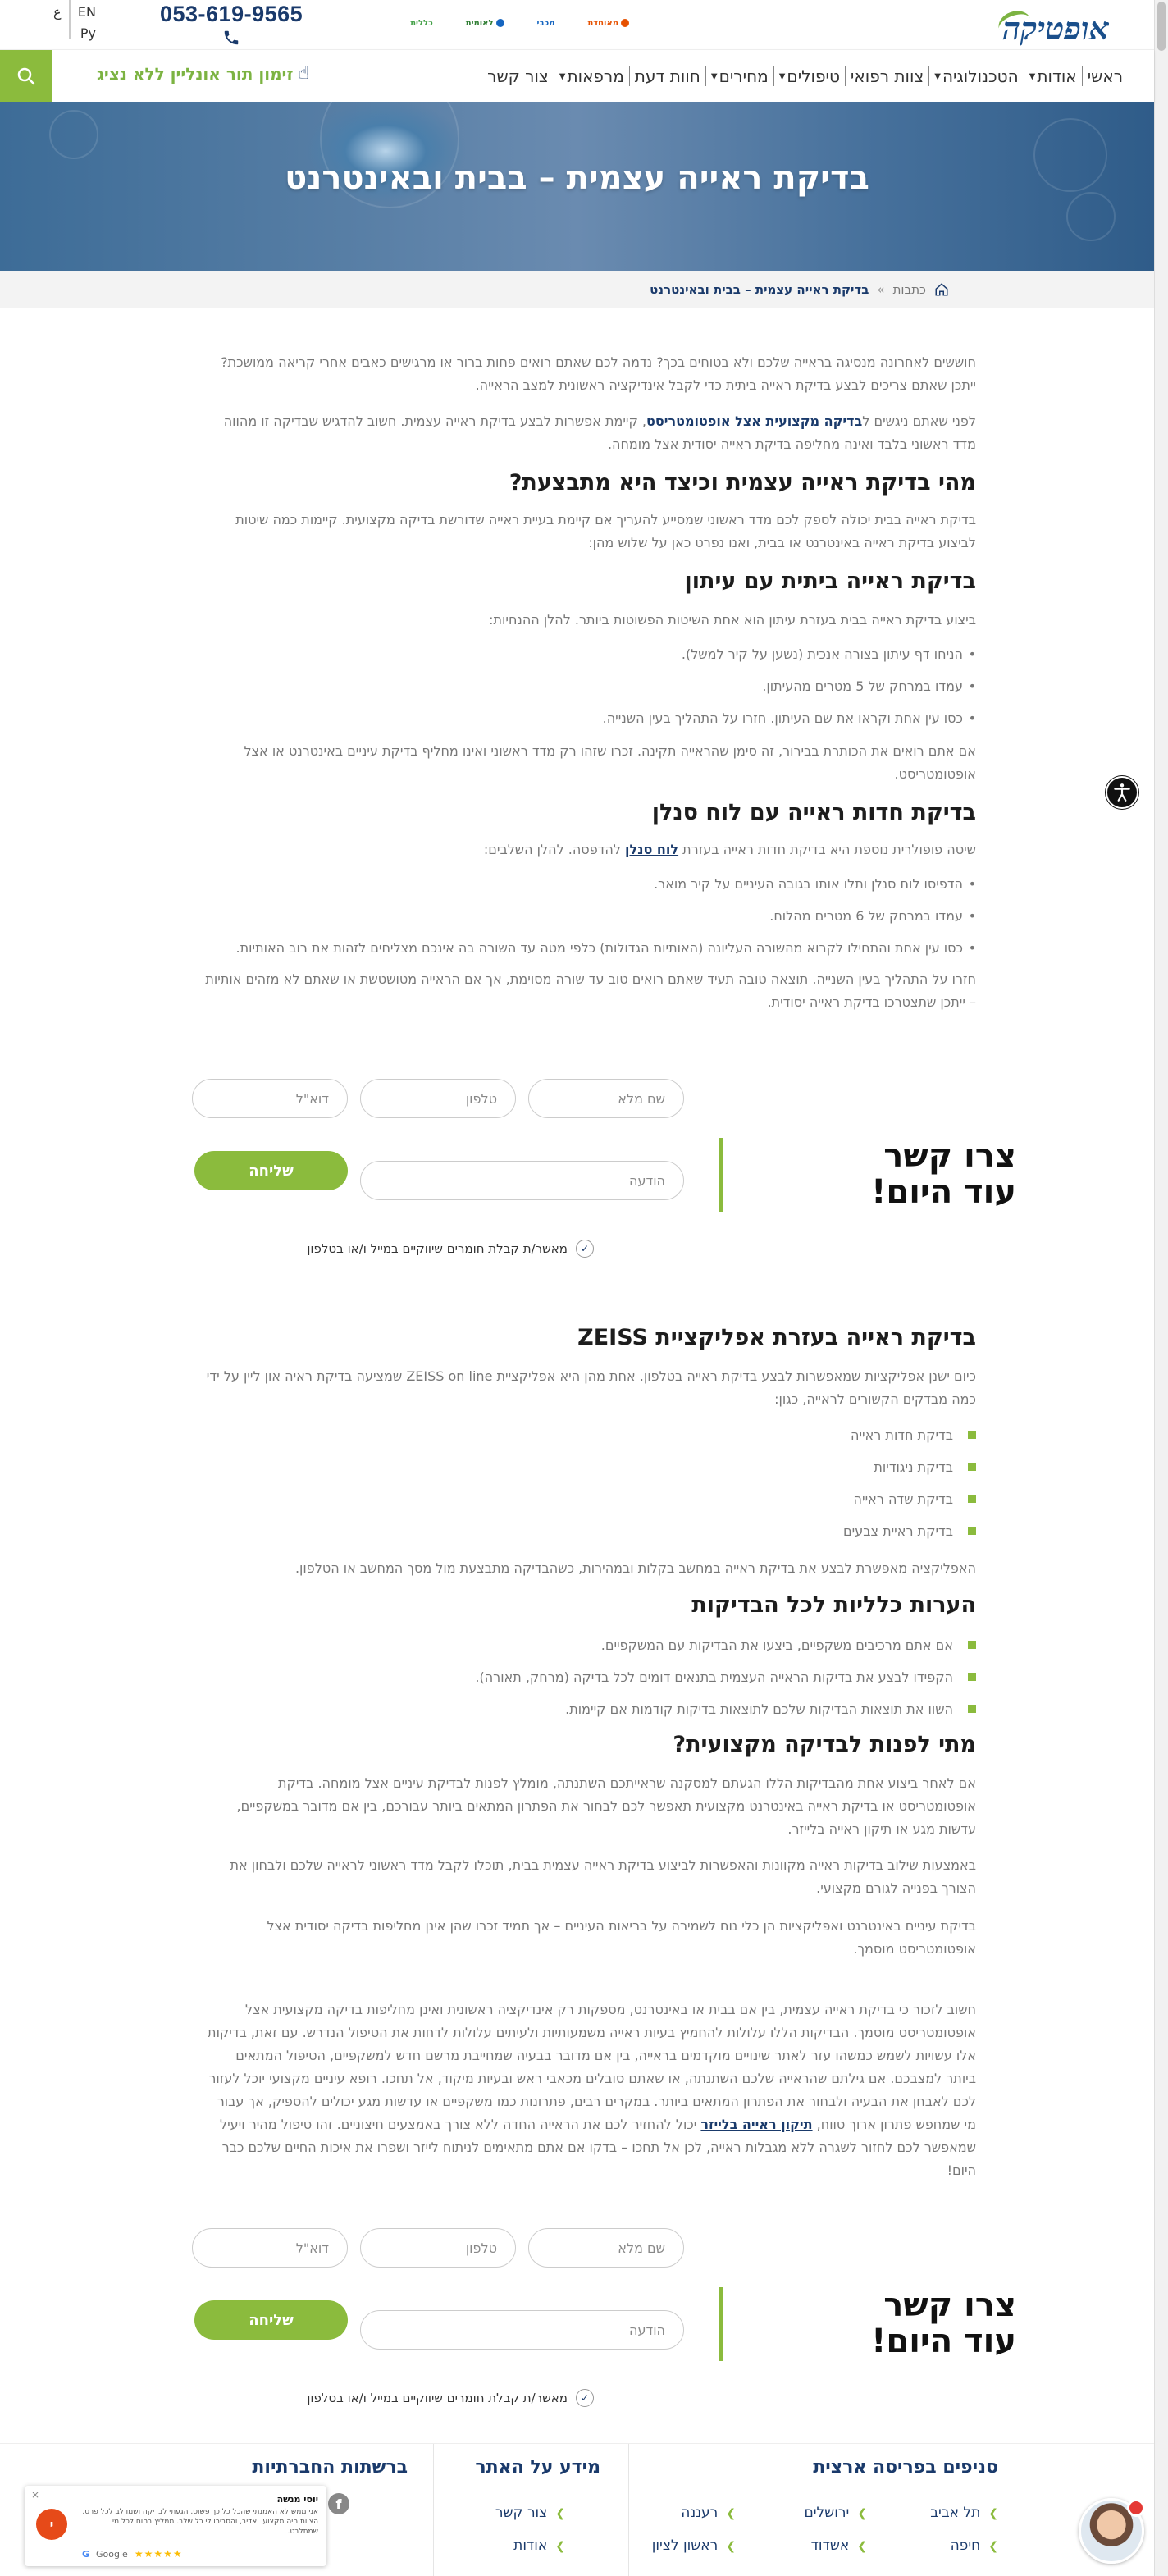  Describe the element at coordinates (591, 76) in the screenshot. I see `nav-item-clinics: מרפאות ▼` at that location.